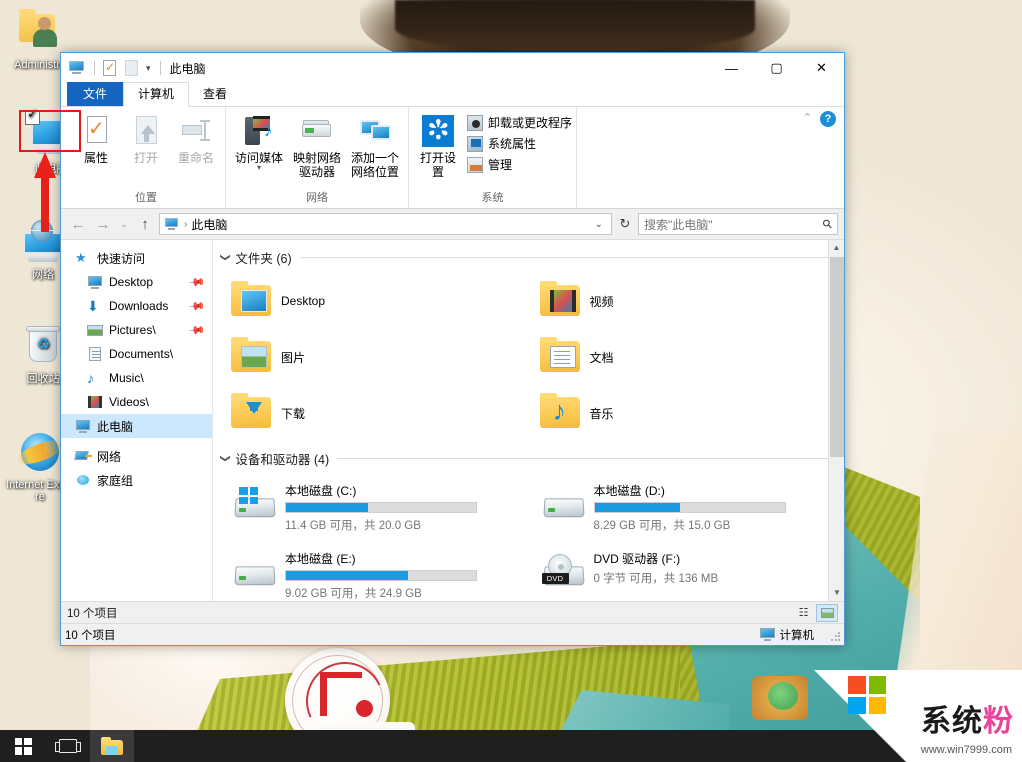 The width and height of the screenshot is (1022, 762). What do you see at coordinates (259, 168) in the screenshot?
I see `chevron-down-icon: ▾` at bounding box center [259, 168].